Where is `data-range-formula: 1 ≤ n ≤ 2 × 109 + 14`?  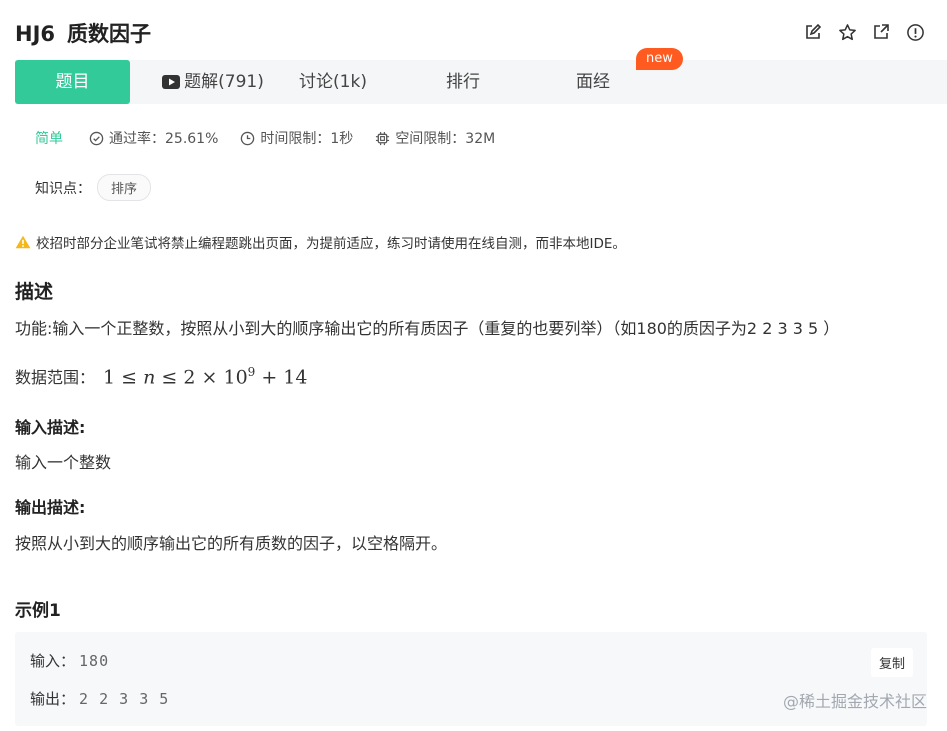 data-range-formula: 1 ≤ n ≤ 2 × 109 + 14 is located at coordinates (205, 376).